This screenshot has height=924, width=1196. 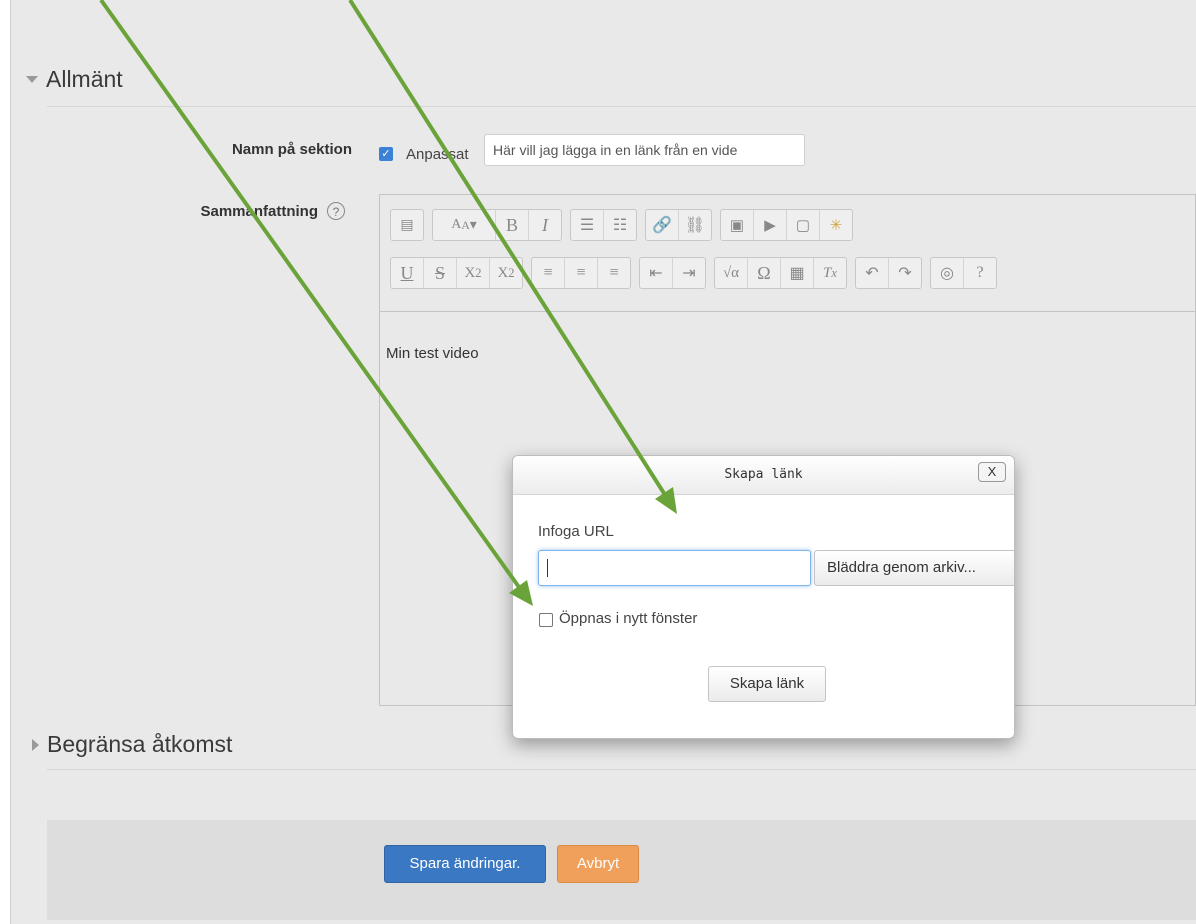 I want to click on emoticon-icon: ✳, so click(x=836, y=225).